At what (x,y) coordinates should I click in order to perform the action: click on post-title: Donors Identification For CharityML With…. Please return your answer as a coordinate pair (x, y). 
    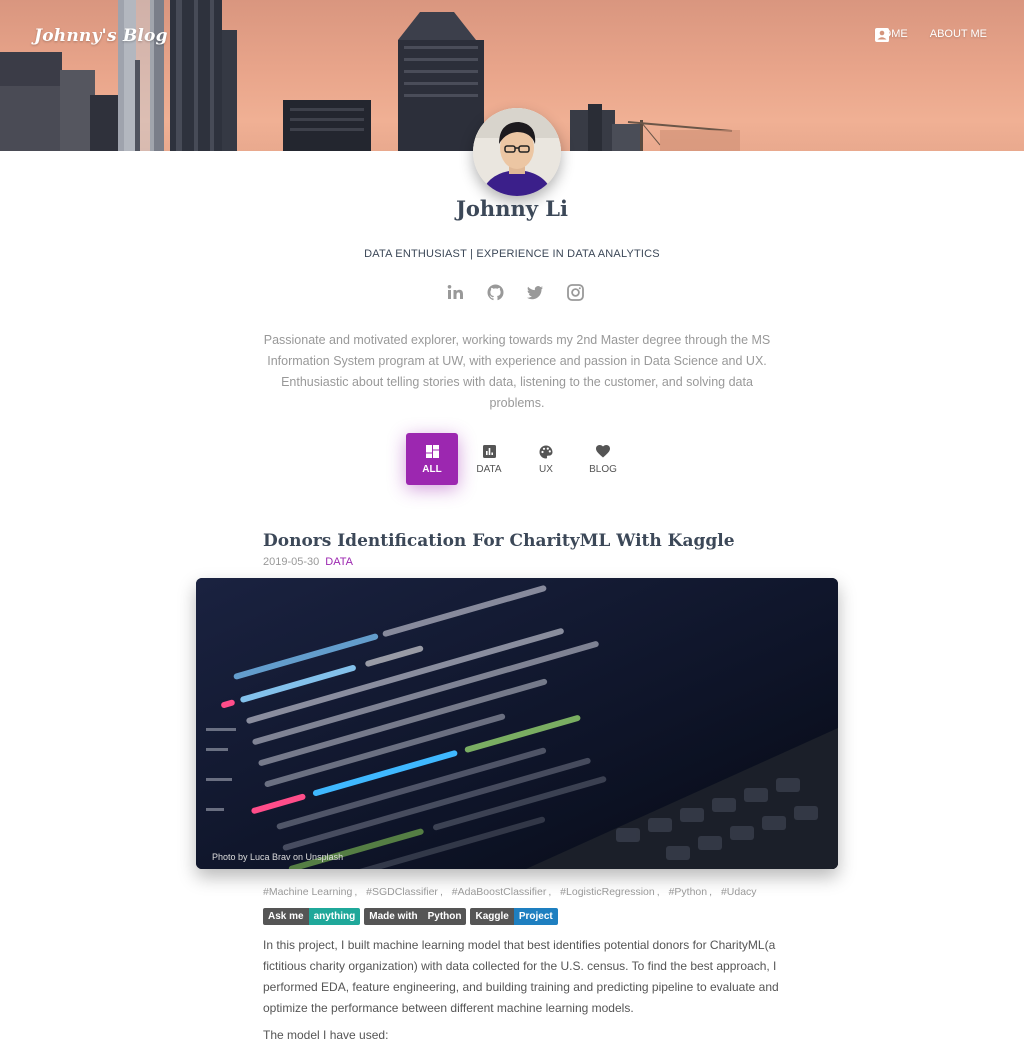
    Looking at the image, I should click on (499, 541).